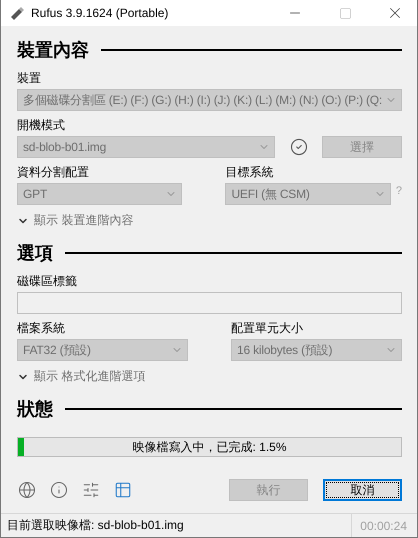 This screenshot has width=418, height=538. Describe the element at coordinates (29, 78) in the screenshot. I see `field-label: 裝置` at that location.